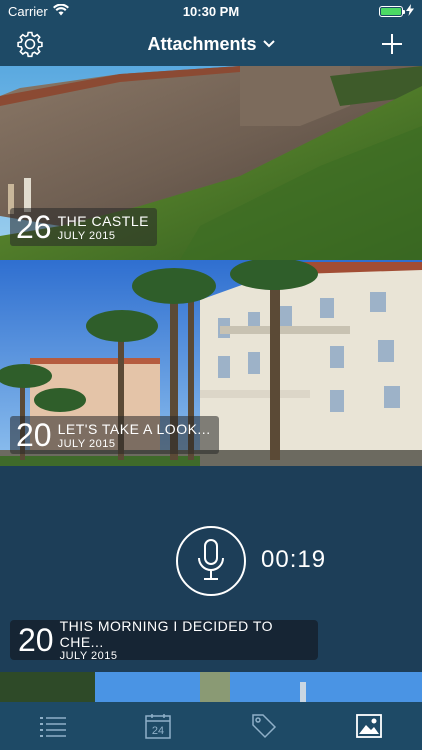  What do you see at coordinates (34, 227) in the screenshot?
I see `entry-day: 26` at bounding box center [34, 227].